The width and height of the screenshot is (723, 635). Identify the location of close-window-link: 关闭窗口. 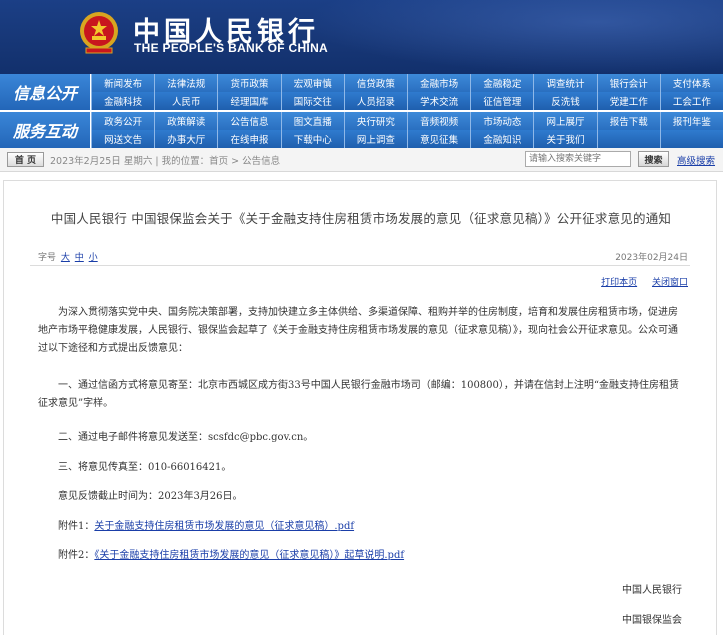
(670, 283).